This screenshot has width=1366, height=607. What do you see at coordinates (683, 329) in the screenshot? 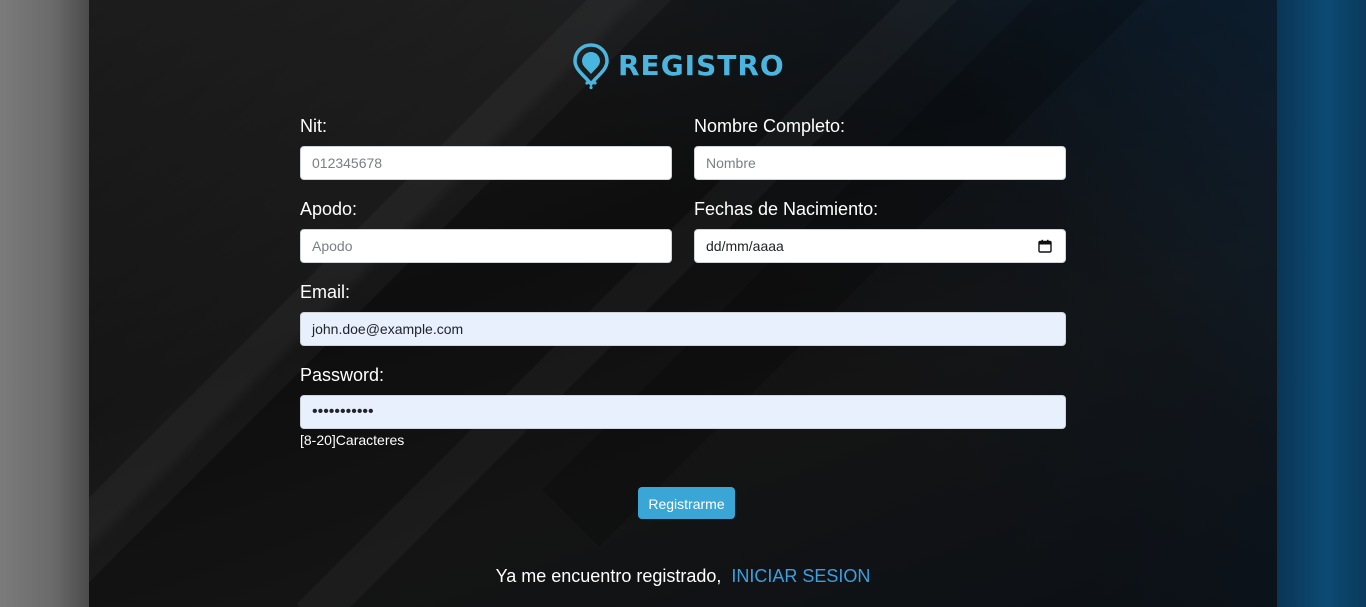
I see `email-input: john.doe@example.com` at bounding box center [683, 329].